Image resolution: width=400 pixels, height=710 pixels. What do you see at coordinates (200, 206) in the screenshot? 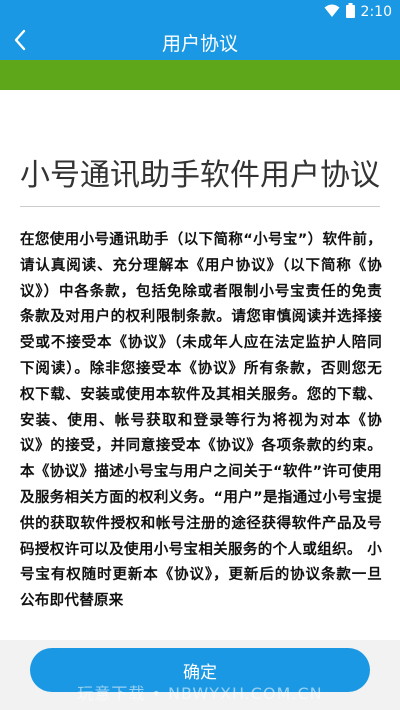
I see `title-divider` at bounding box center [200, 206].